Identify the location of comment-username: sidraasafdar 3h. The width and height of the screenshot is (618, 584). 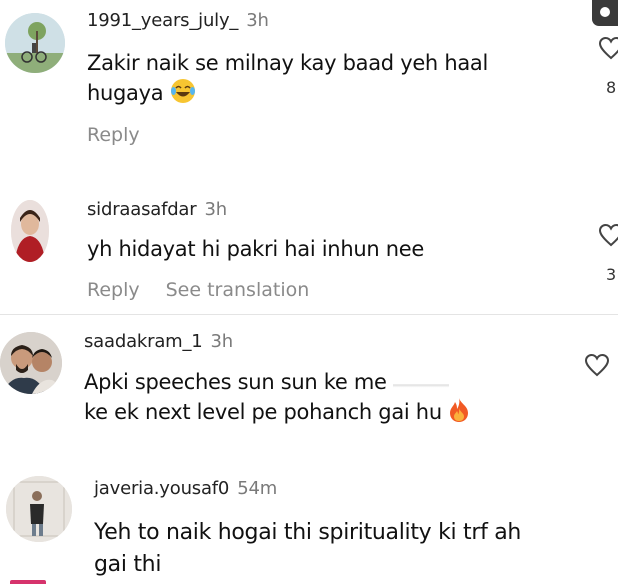
(157, 209).